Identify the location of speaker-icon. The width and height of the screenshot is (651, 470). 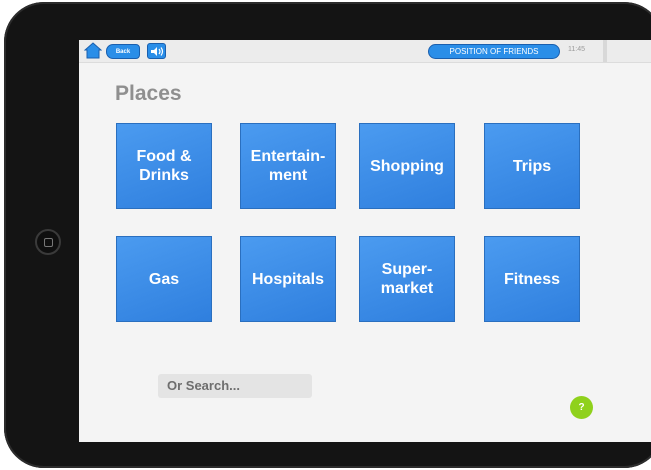
(157, 51).